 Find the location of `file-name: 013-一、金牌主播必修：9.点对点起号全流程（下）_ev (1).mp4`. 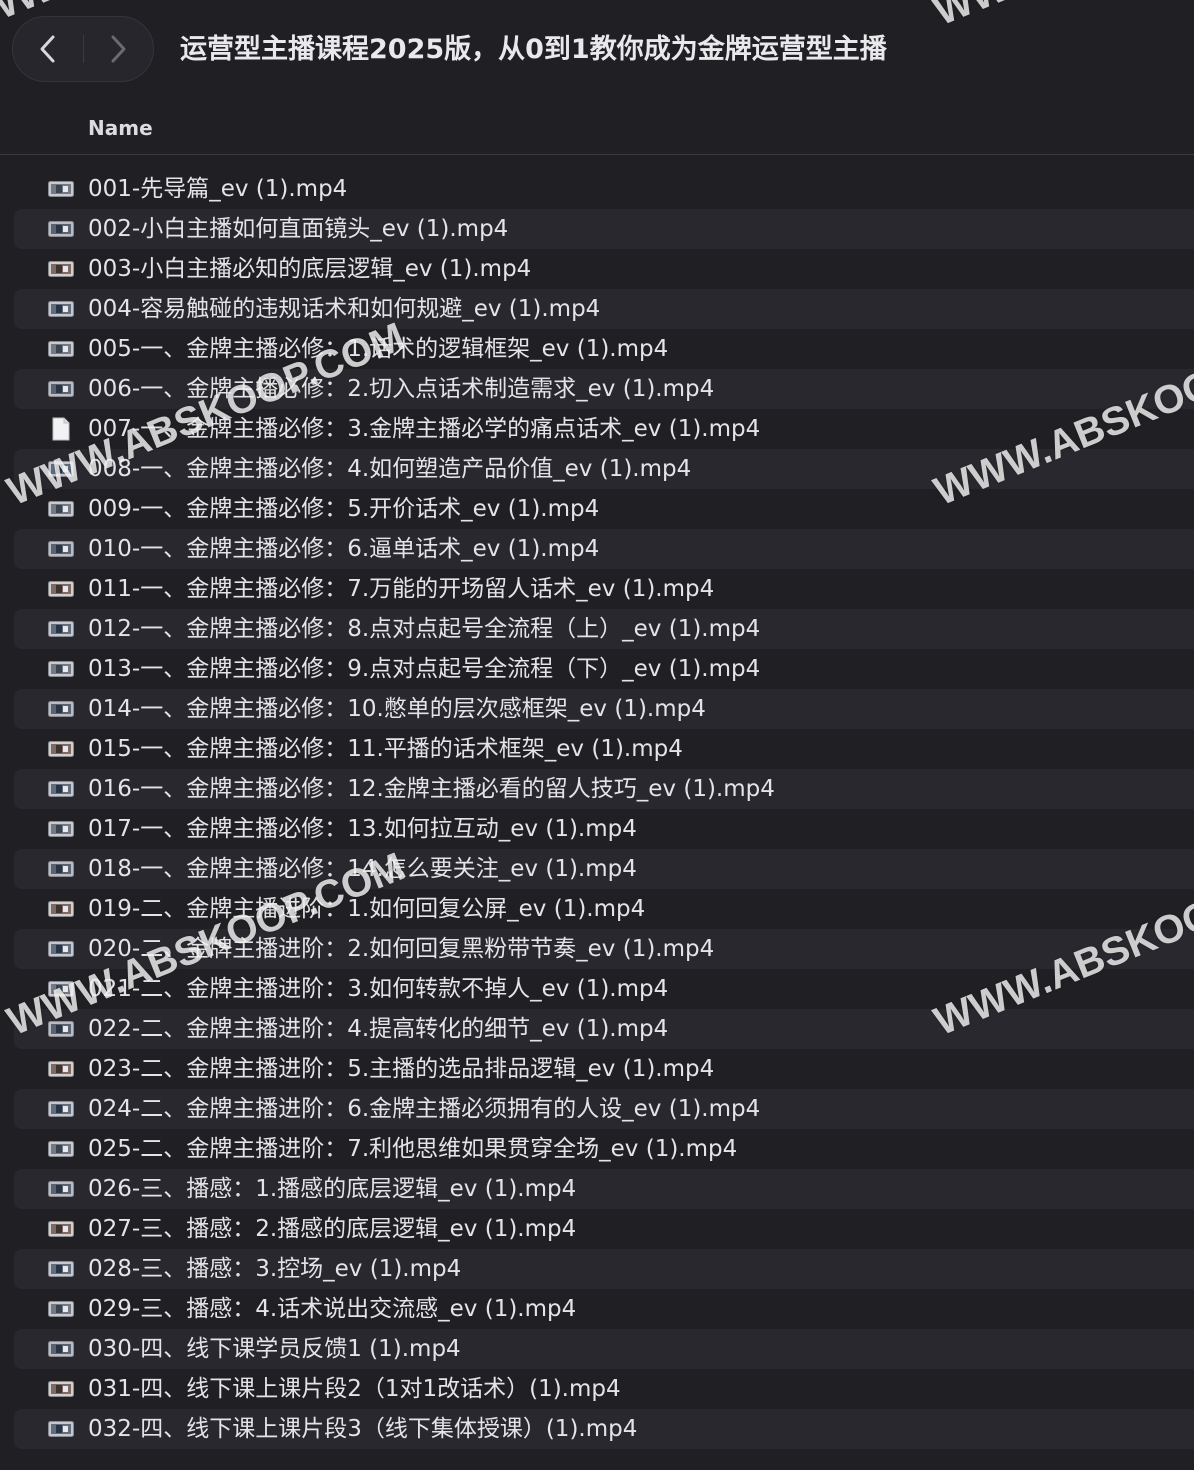

file-name: 013-一、金牌主播必修：9.点对点起号全流程（下）_ev (1).mp4 is located at coordinates (424, 669).